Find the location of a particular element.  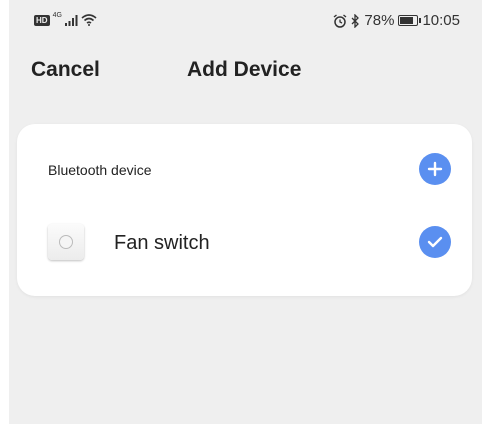

device-name: Fan switch is located at coordinates (162, 243).